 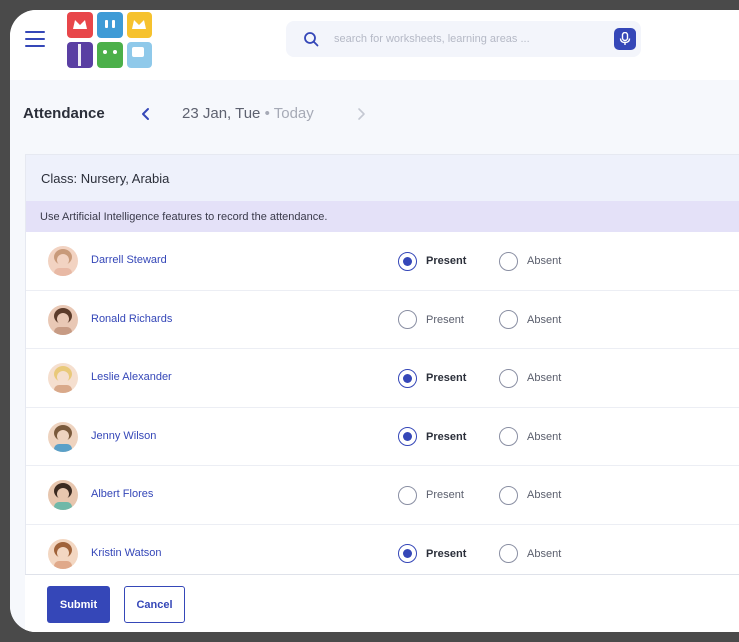 What do you see at coordinates (131, 377) in the screenshot?
I see `student-name: Leslie Alexander` at bounding box center [131, 377].